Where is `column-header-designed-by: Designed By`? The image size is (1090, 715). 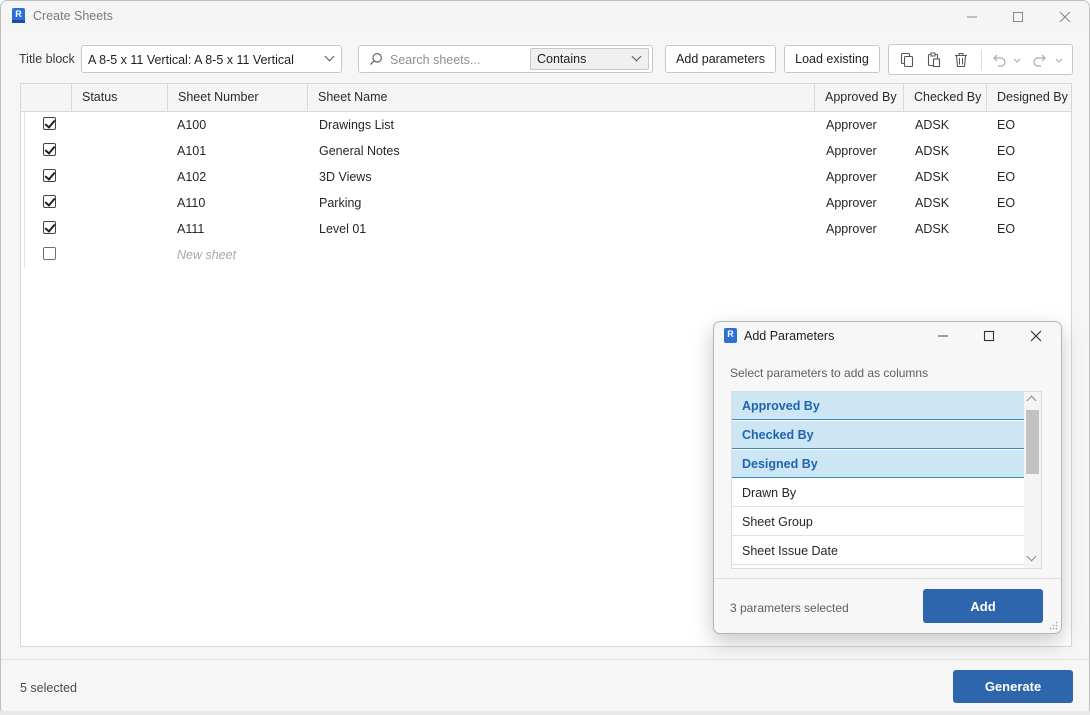
column-header-designed-by: Designed By is located at coordinates (1028, 97).